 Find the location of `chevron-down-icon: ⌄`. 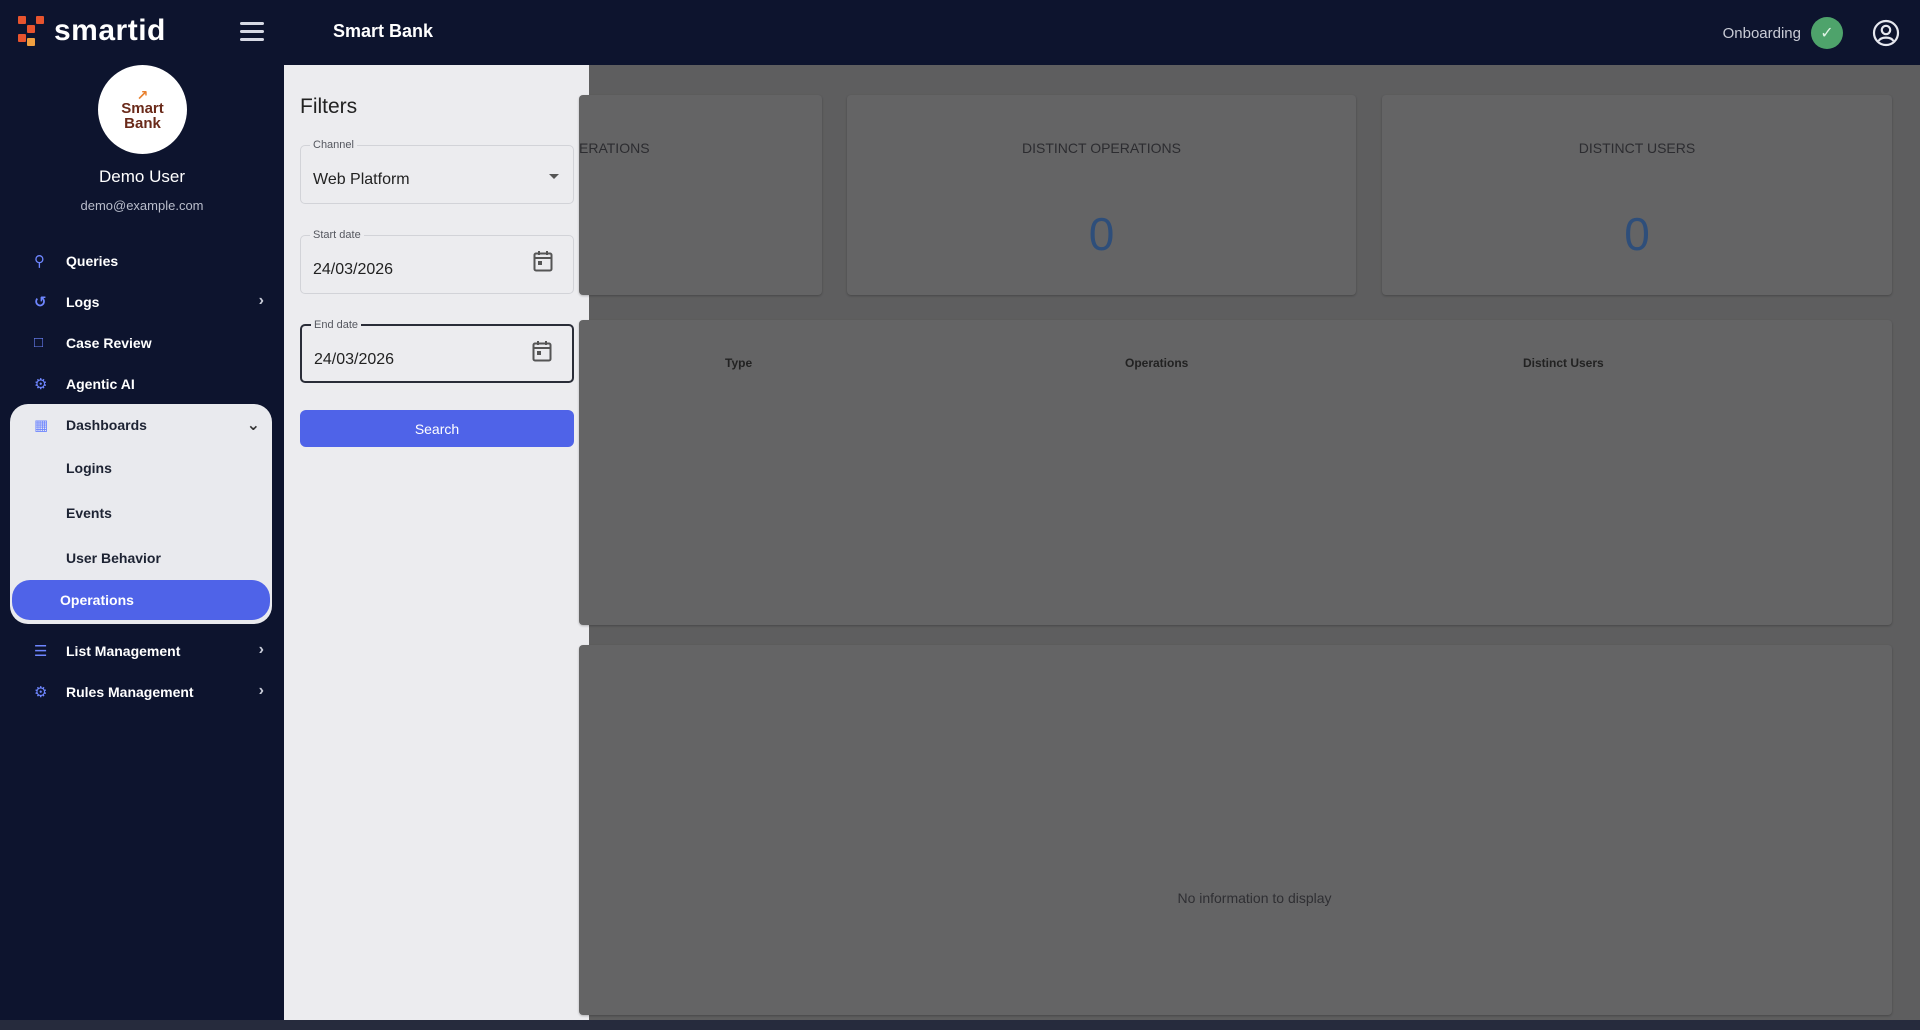

chevron-down-icon: ⌄ is located at coordinates (253, 425).